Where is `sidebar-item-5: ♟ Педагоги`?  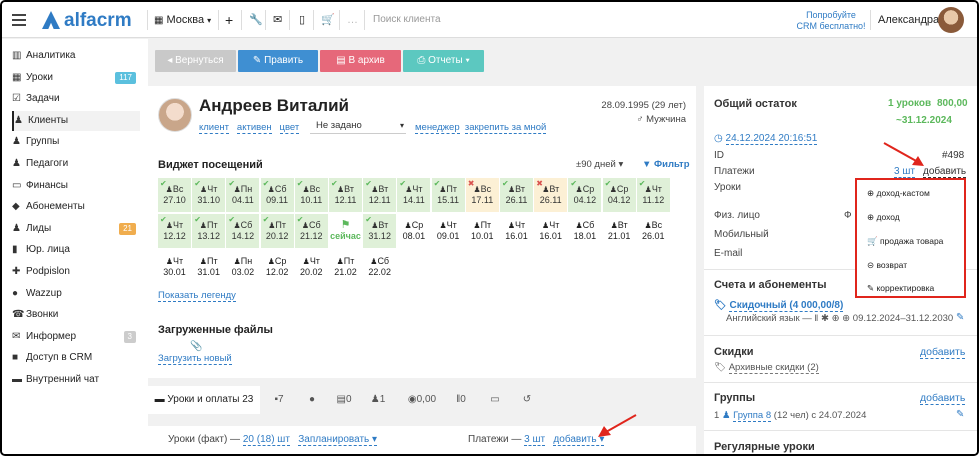 sidebar-item-5: ♟ Педагоги is located at coordinates (76, 164).